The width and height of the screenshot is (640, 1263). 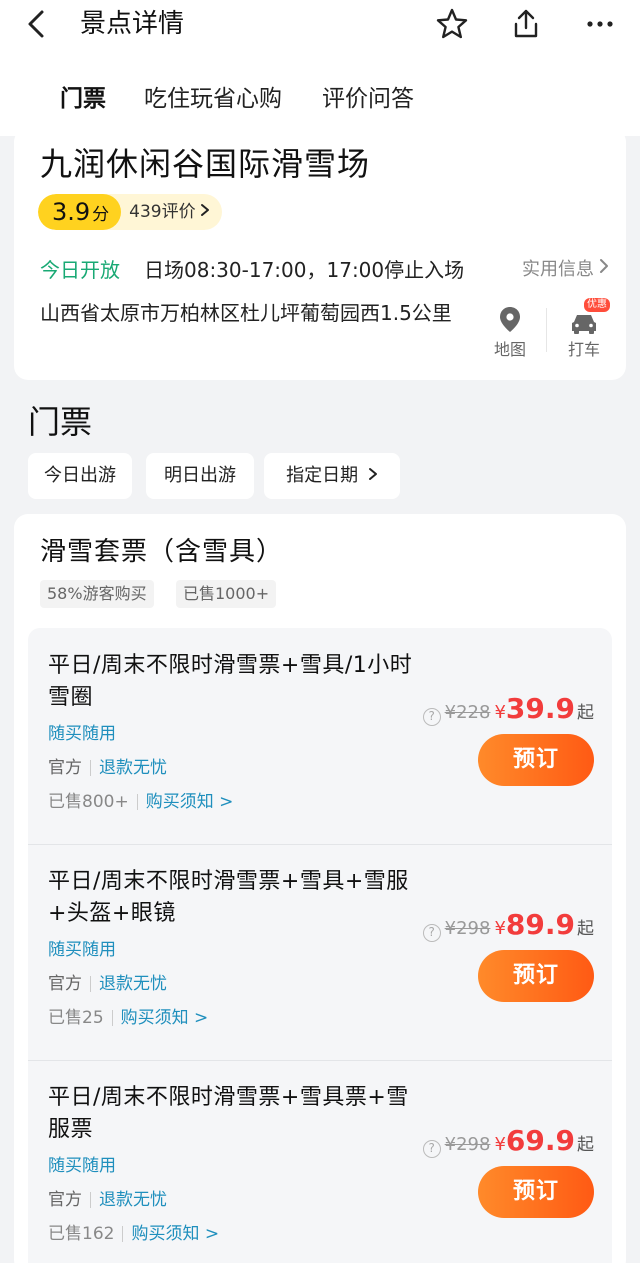 What do you see at coordinates (132, 24) in the screenshot?
I see `page-title: 景点详情` at bounding box center [132, 24].